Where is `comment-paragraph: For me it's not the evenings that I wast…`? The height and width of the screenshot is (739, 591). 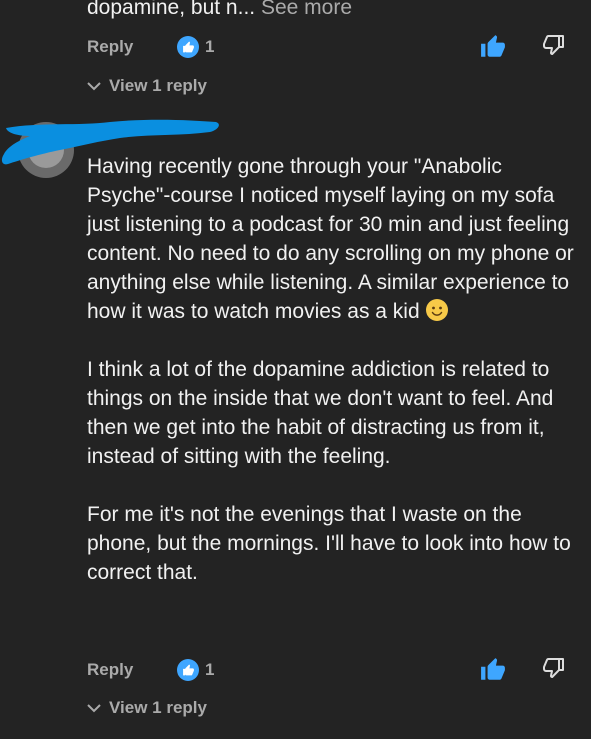
comment-paragraph: For me it's not the evenings that I wast… is located at coordinates (329, 543).